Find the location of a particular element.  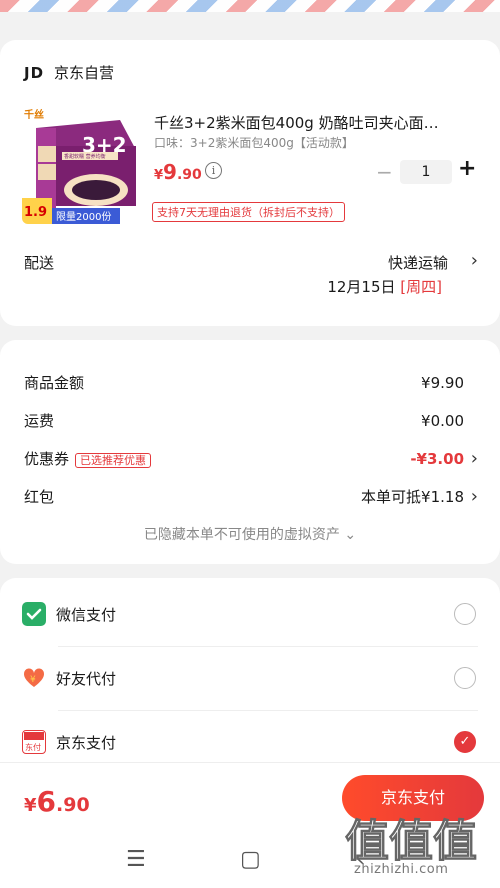

friend-pay-icon: ¥ is located at coordinates (34, 678).